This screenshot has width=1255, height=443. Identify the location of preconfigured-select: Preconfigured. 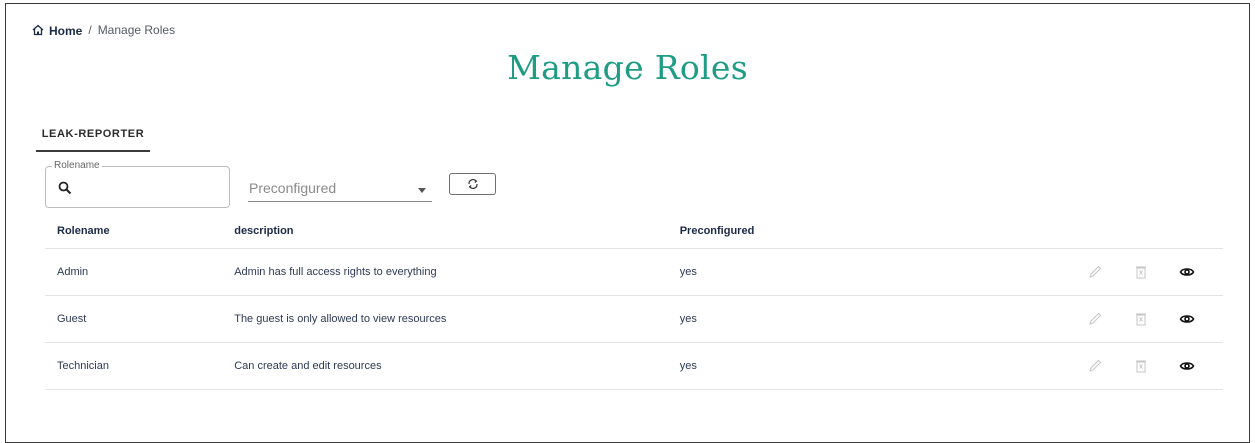
(340, 189).